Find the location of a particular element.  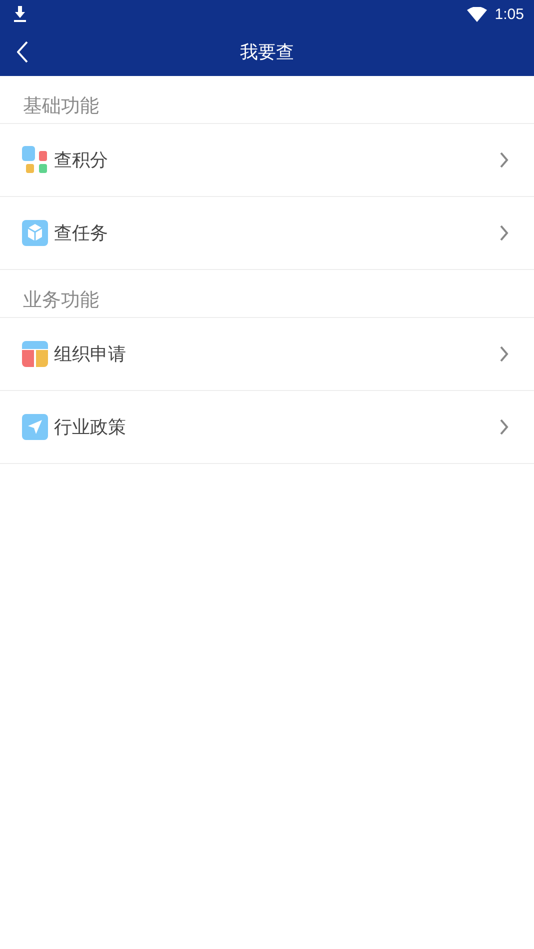

back-icon is located at coordinates (23, 52).